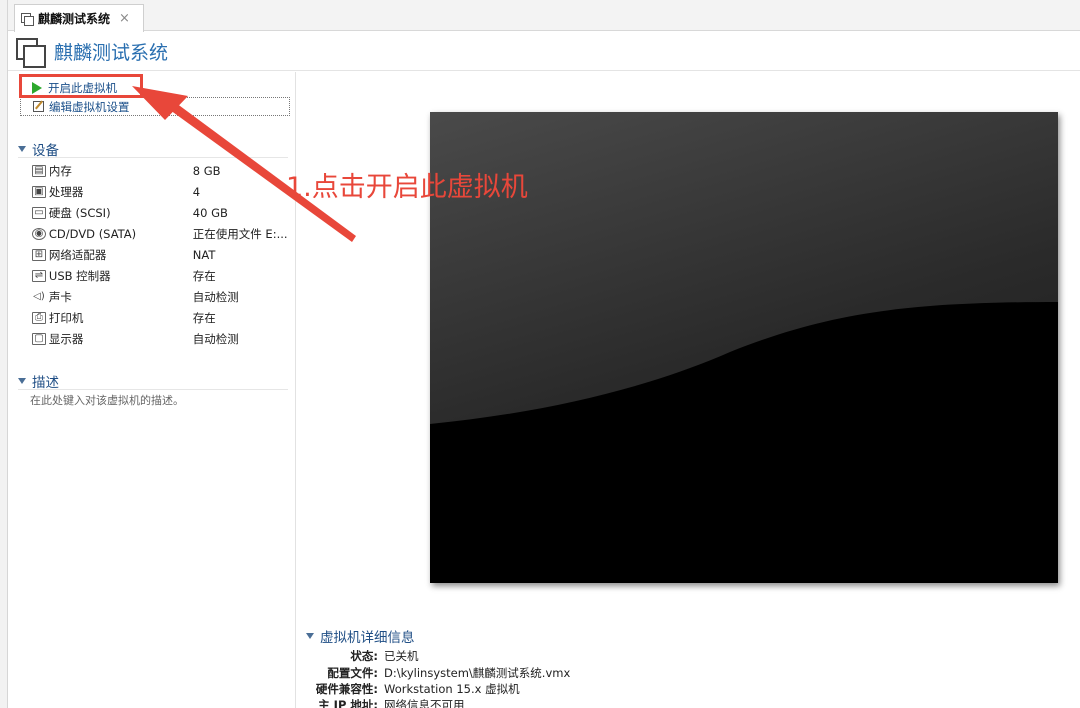 The height and width of the screenshot is (708, 1080). What do you see at coordinates (196, 191) in the screenshot?
I see `device-value: 4` at bounding box center [196, 191].